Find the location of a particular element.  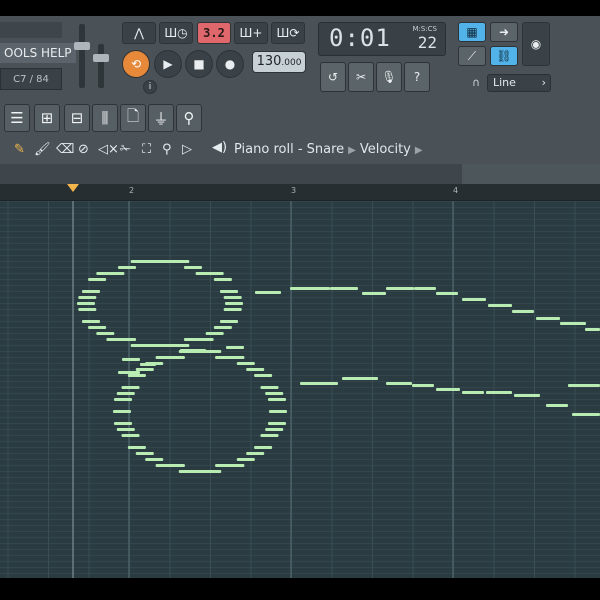

main-menu: OOLS HELP is located at coordinates (38, 53).